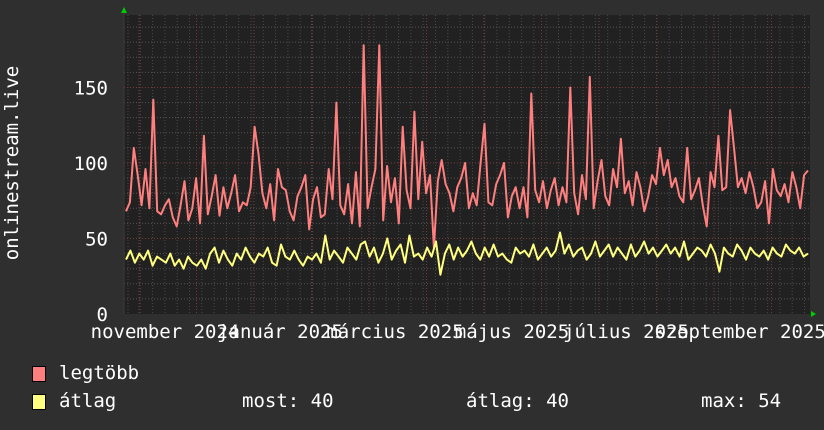 This screenshot has height=430, width=824. I want to click on legend-swatch-avg, so click(39, 402).